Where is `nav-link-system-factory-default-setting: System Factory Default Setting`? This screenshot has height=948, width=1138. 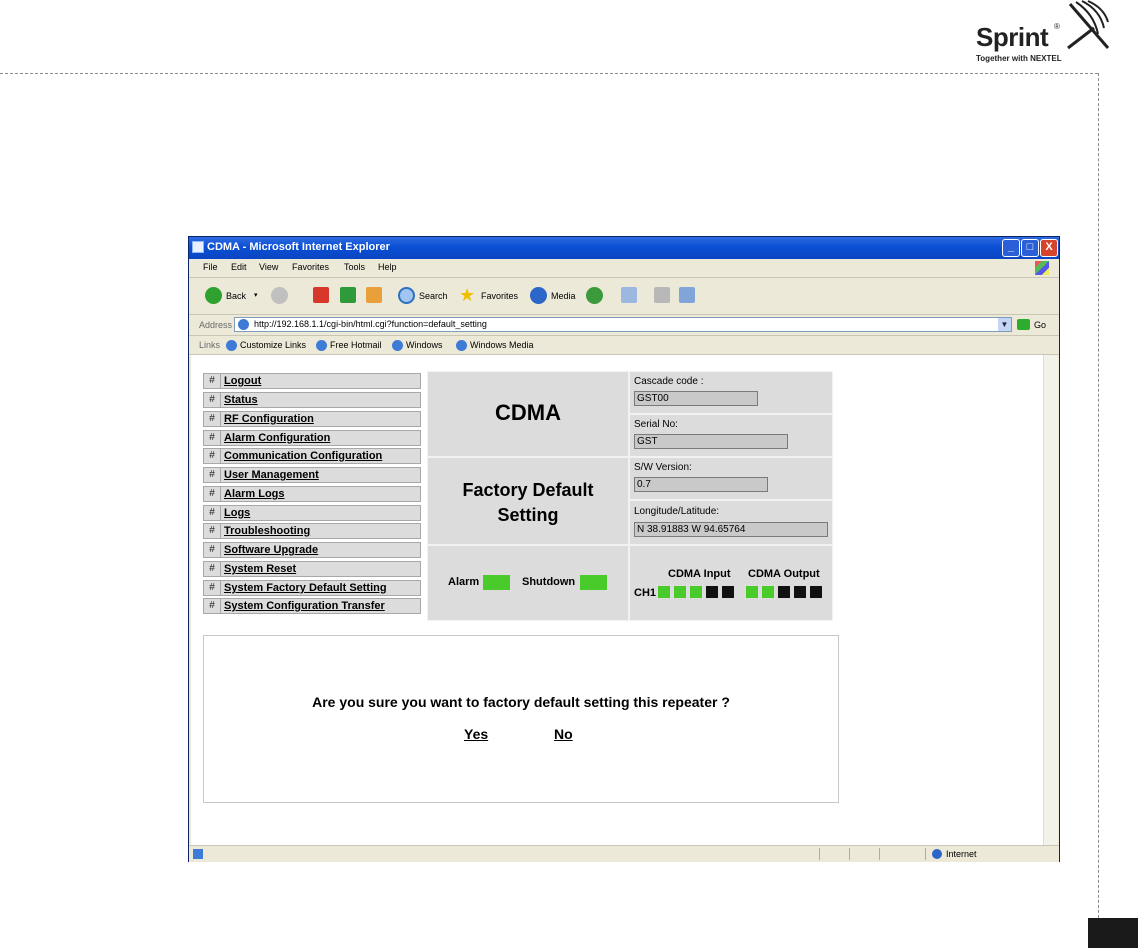 nav-link-system-factory-default-setting: System Factory Default Setting is located at coordinates (305, 588).